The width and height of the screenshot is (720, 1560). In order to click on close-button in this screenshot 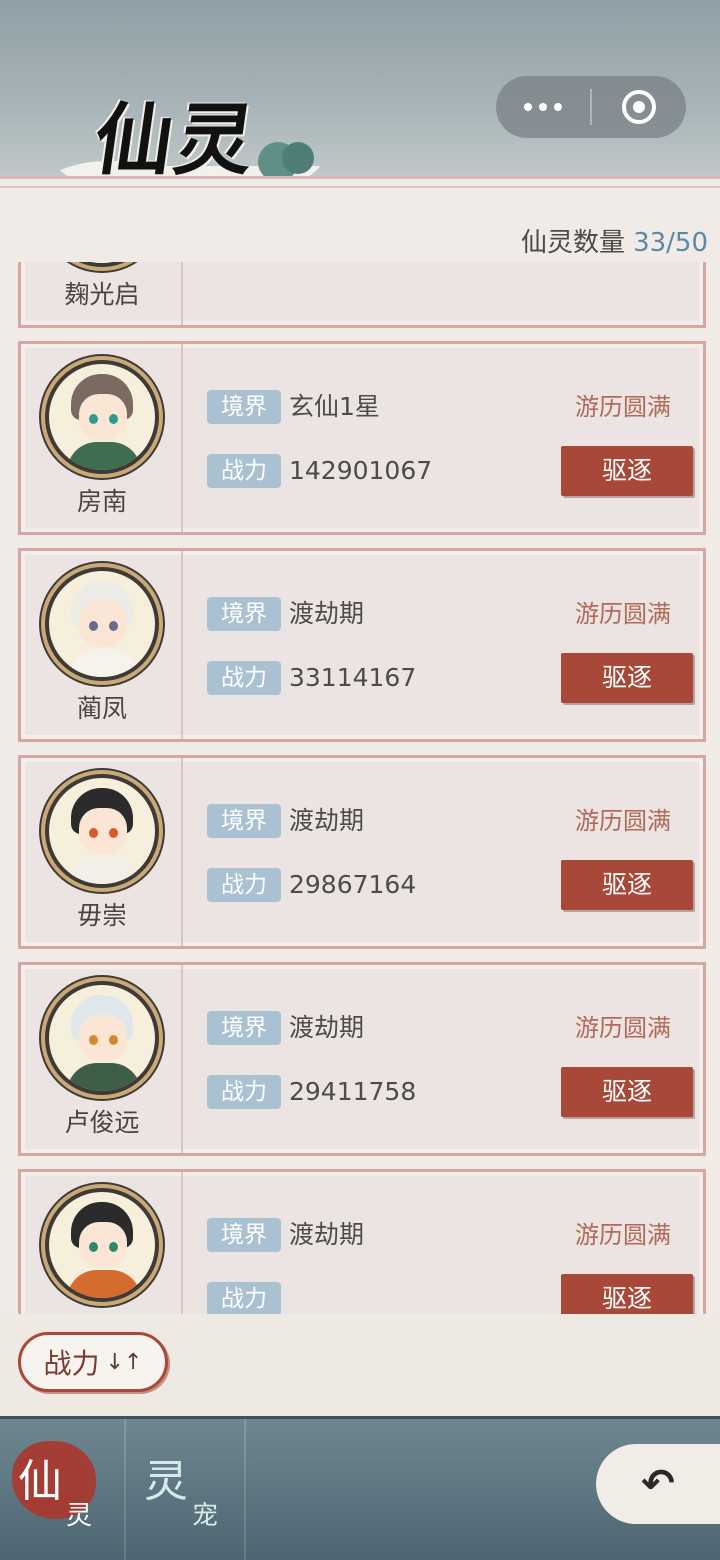, I will do `click(639, 107)`.